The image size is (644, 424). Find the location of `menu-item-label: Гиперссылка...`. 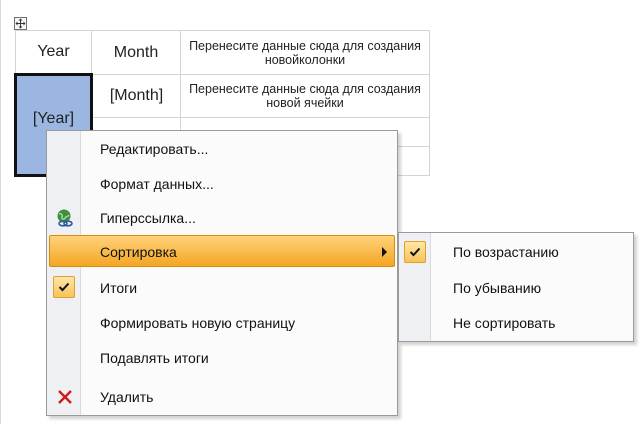

menu-item-label: Гиперссылка... is located at coordinates (148, 218).